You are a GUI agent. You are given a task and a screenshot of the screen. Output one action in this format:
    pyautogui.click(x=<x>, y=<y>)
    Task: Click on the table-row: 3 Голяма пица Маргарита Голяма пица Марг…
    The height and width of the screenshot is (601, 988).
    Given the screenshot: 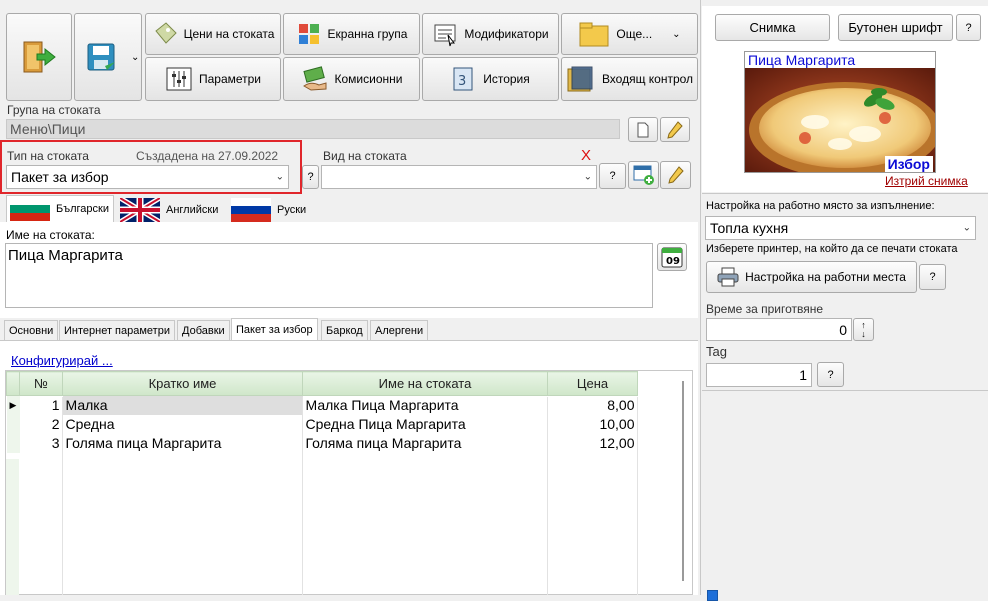 What is the action you would take?
    pyautogui.click(x=322, y=443)
    